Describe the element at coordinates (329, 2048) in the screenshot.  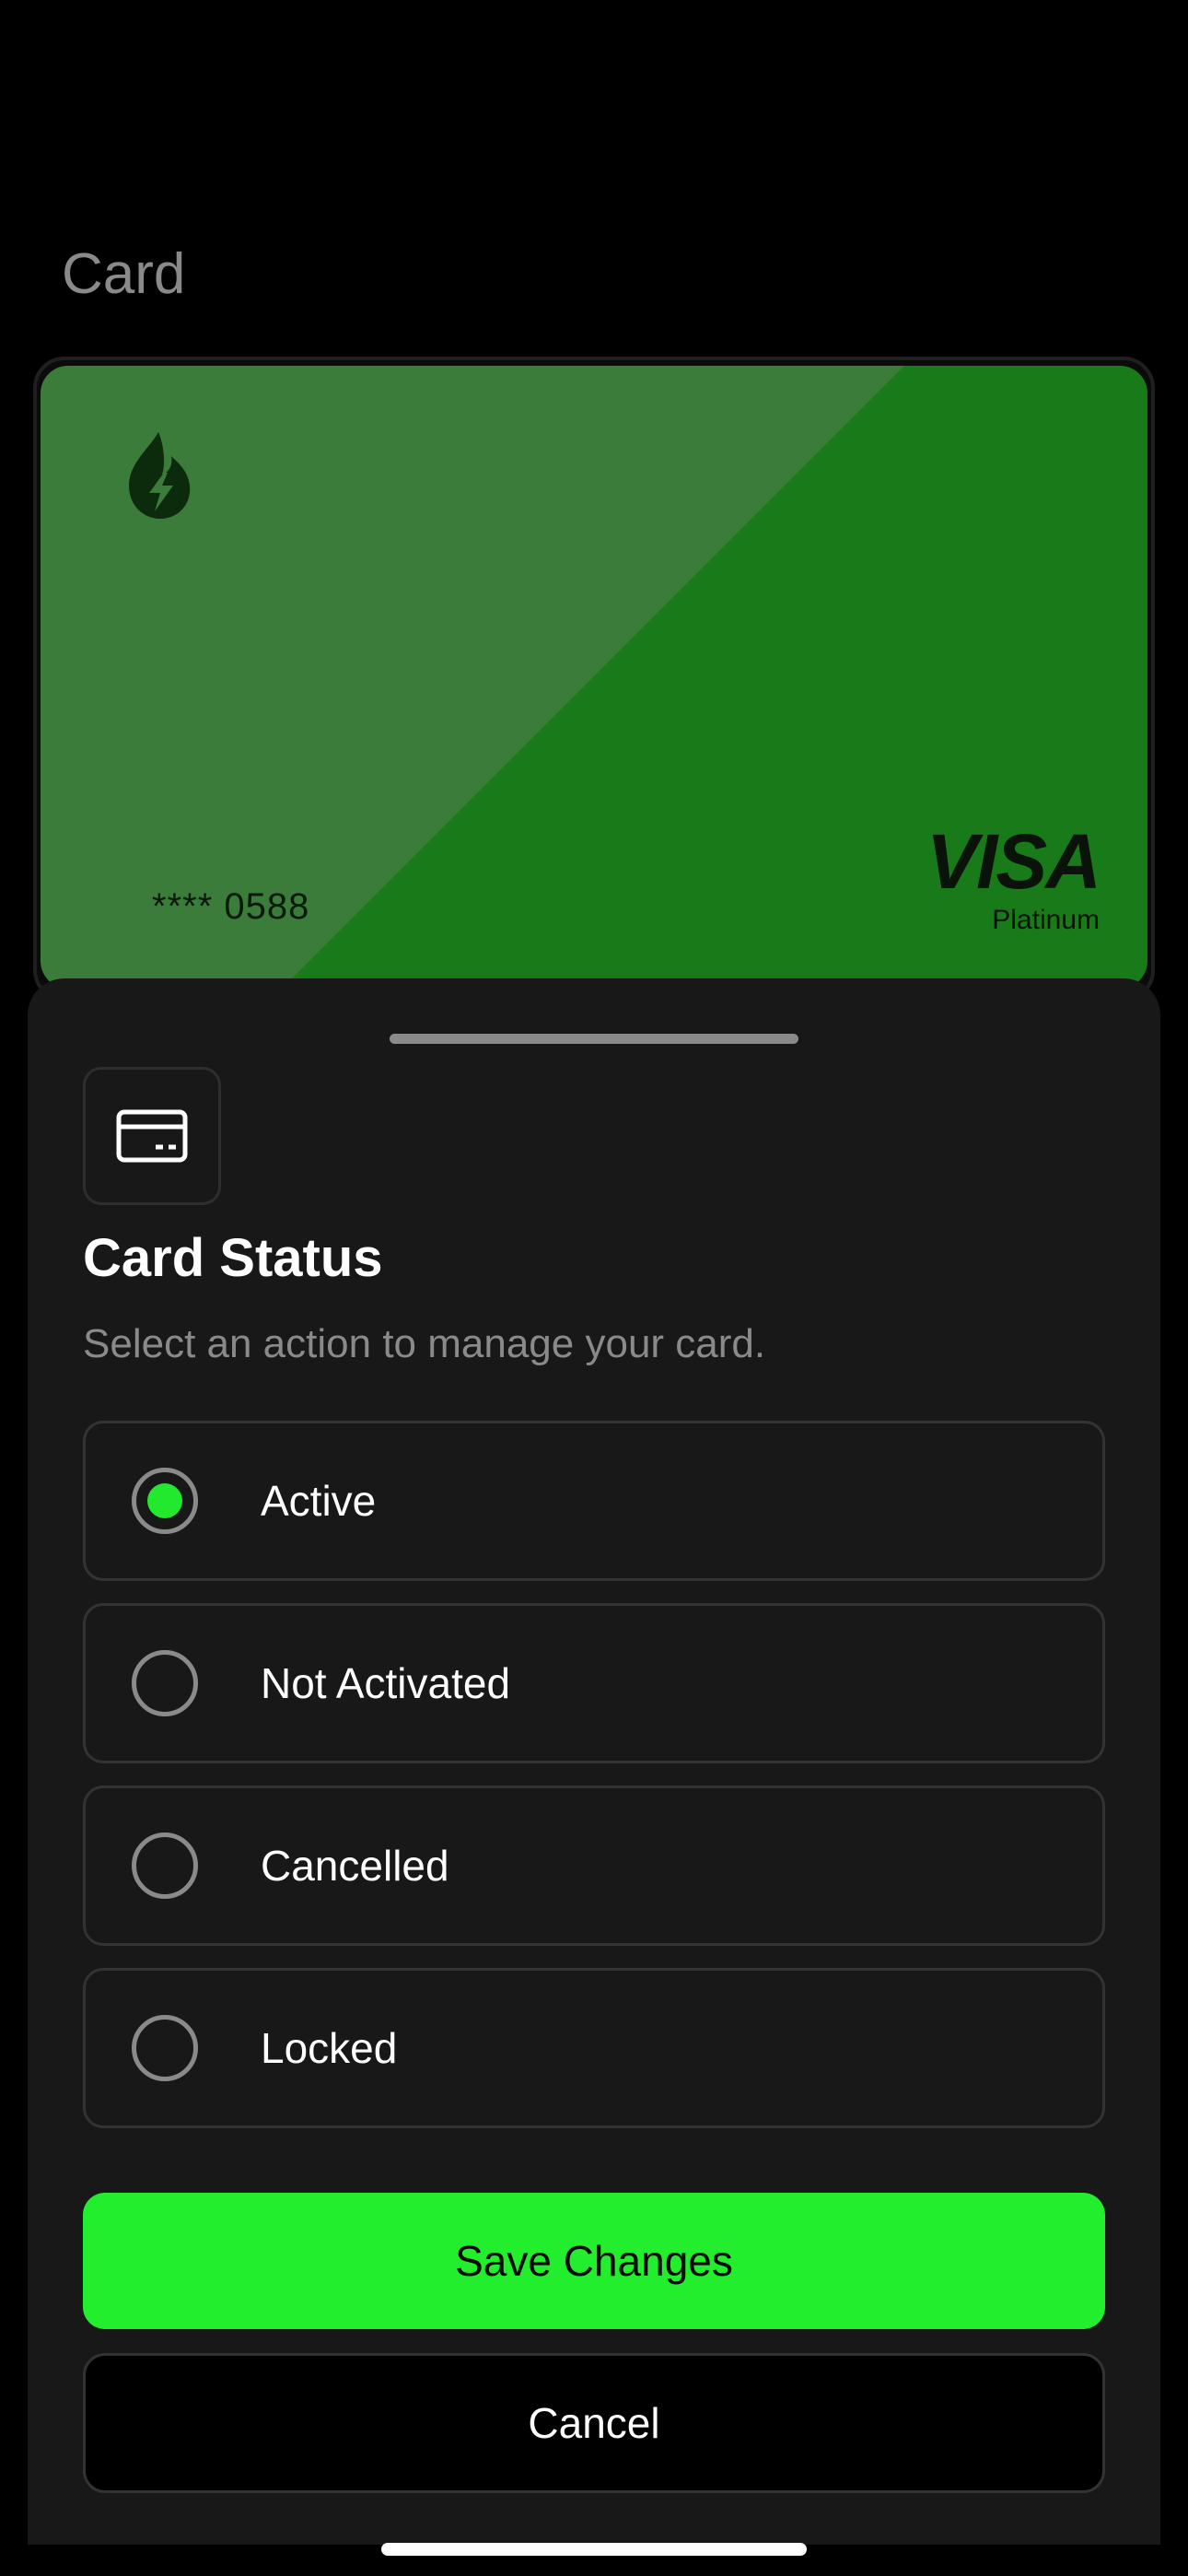
I see `option-label: Locked` at that location.